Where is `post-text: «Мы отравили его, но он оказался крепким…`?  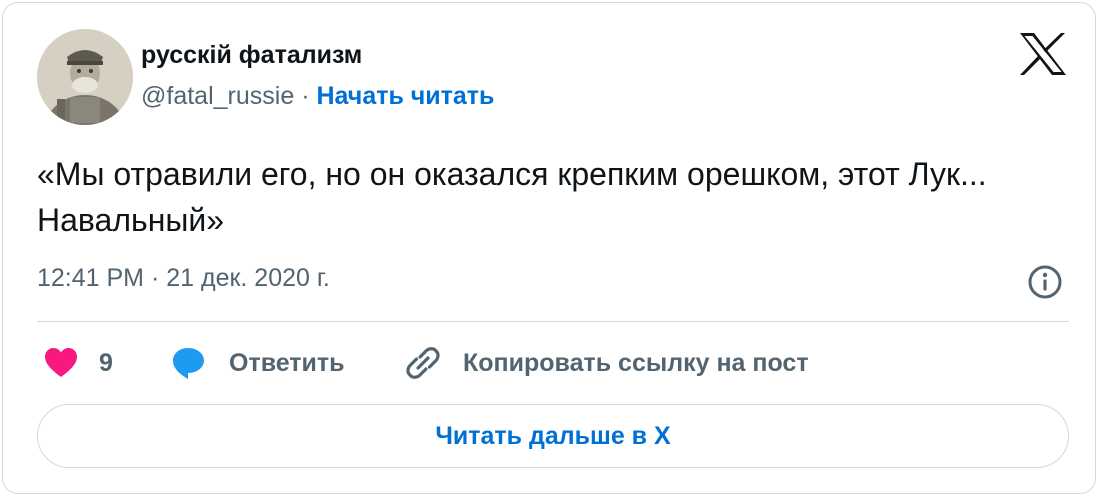 post-text: «Мы отравили его, но он оказался крепким… is located at coordinates (512, 197).